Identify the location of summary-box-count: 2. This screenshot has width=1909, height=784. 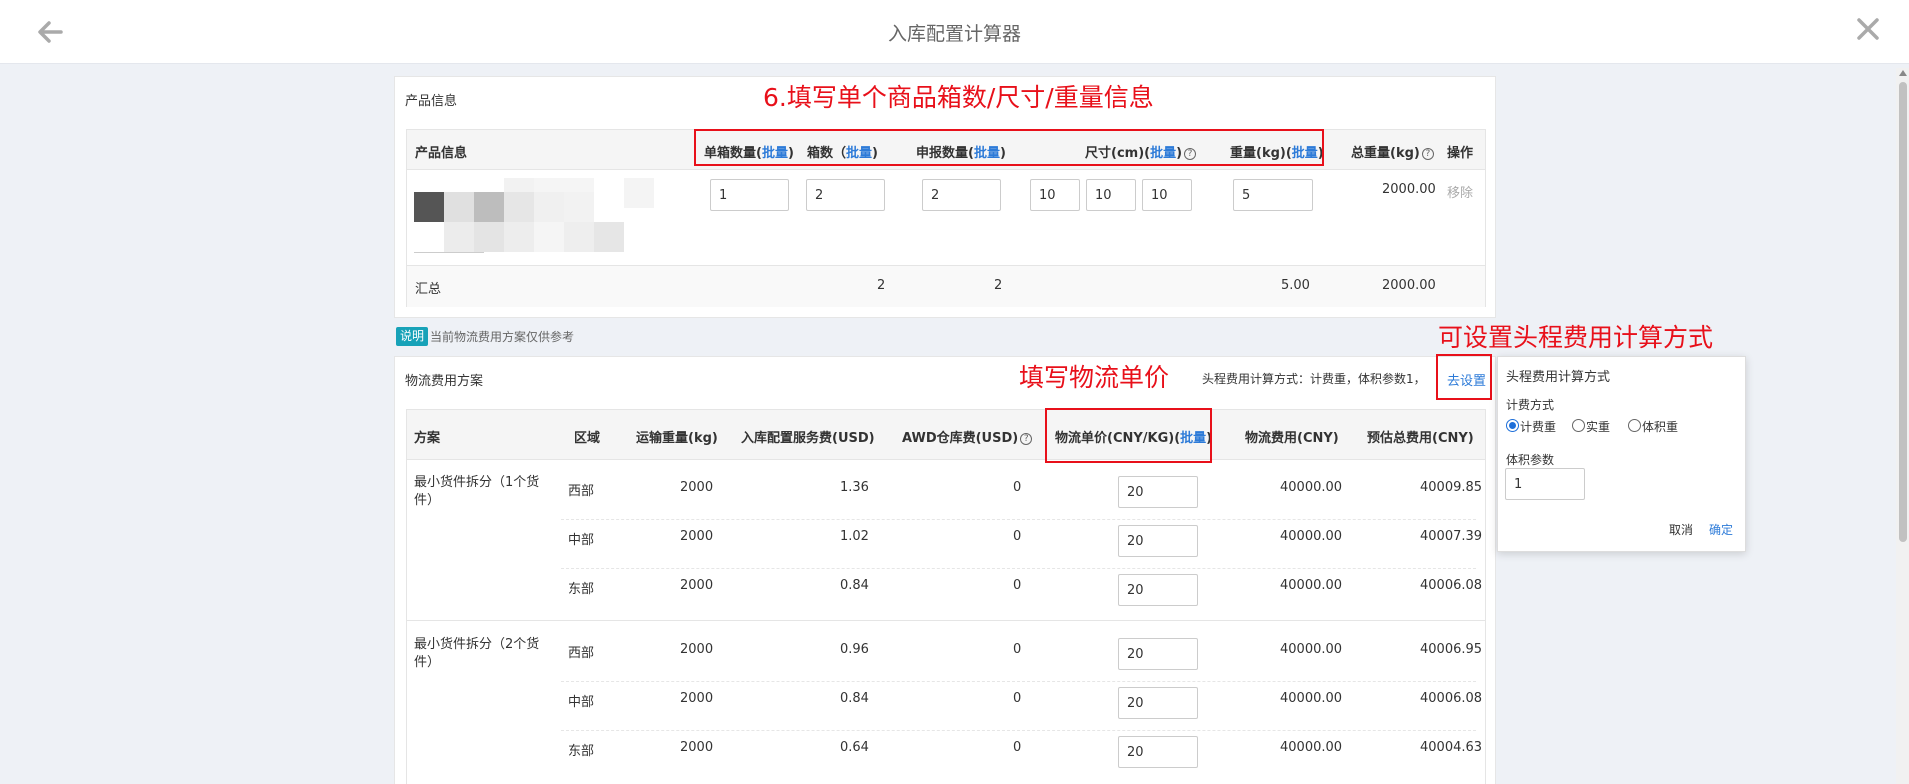
(881, 285).